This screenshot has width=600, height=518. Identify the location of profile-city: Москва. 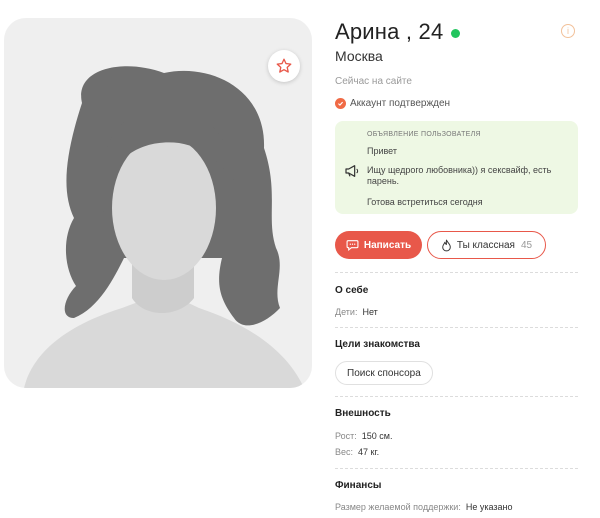
(359, 56).